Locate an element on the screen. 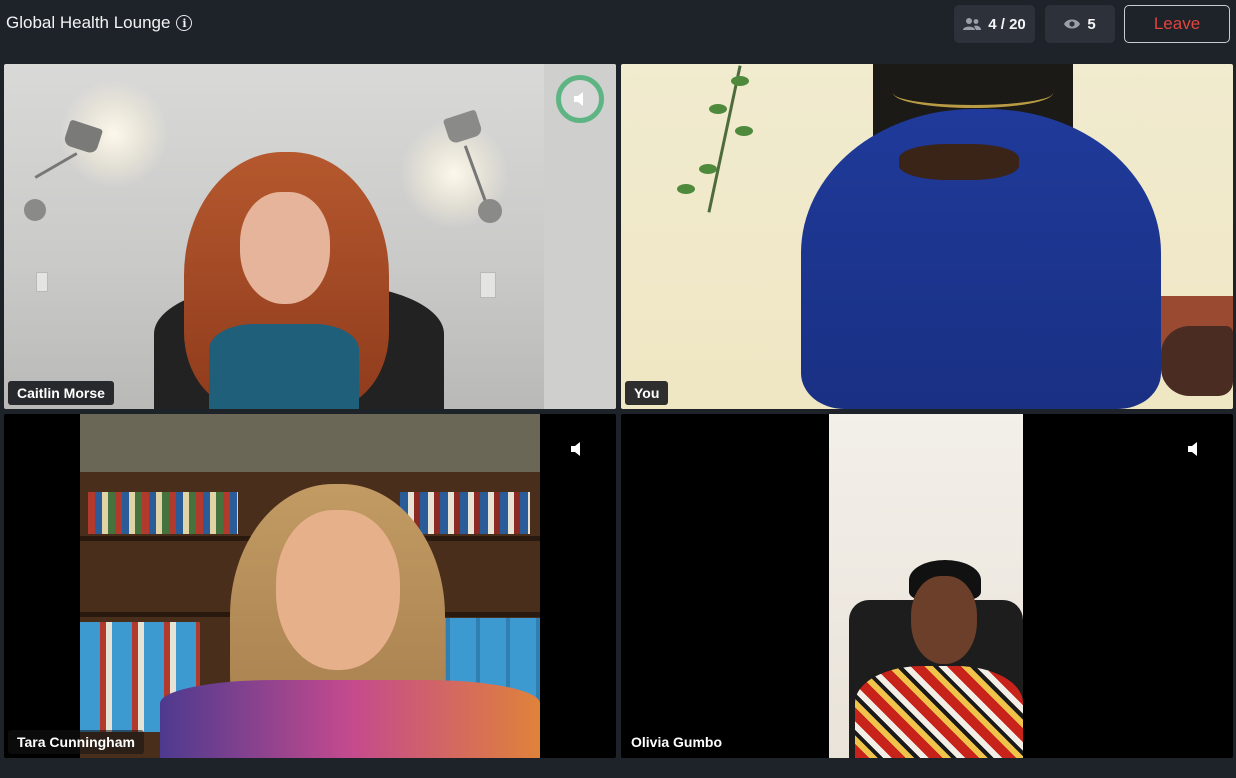 This screenshot has height=778, width=1236. room-title-text: Global Health Lounge is located at coordinates (88, 22).